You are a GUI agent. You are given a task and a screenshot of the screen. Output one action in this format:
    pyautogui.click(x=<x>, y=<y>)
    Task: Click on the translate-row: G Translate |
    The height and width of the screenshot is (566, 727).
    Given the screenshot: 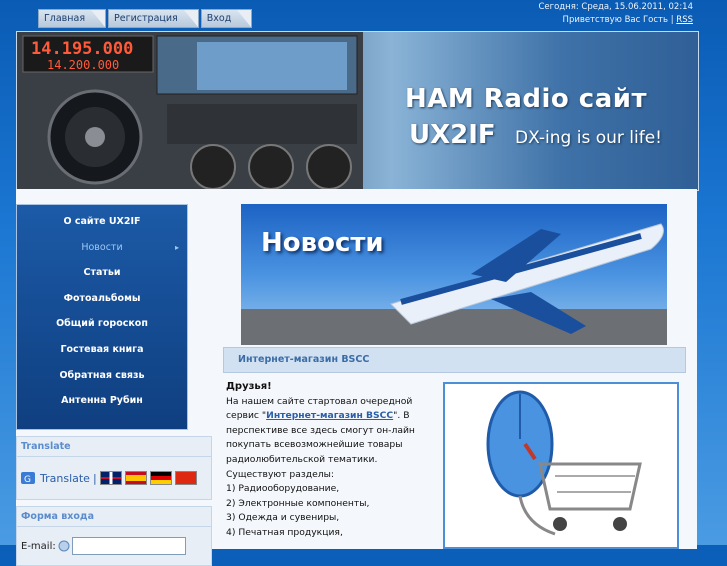 What is the action you would take?
    pyautogui.click(x=114, y=478)
    